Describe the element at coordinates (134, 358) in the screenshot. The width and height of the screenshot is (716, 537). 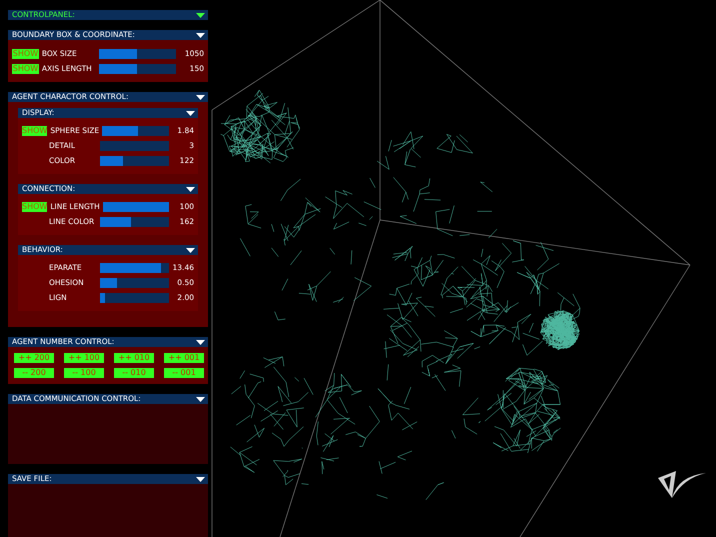
I see `count-button: ++ 010` at that location.